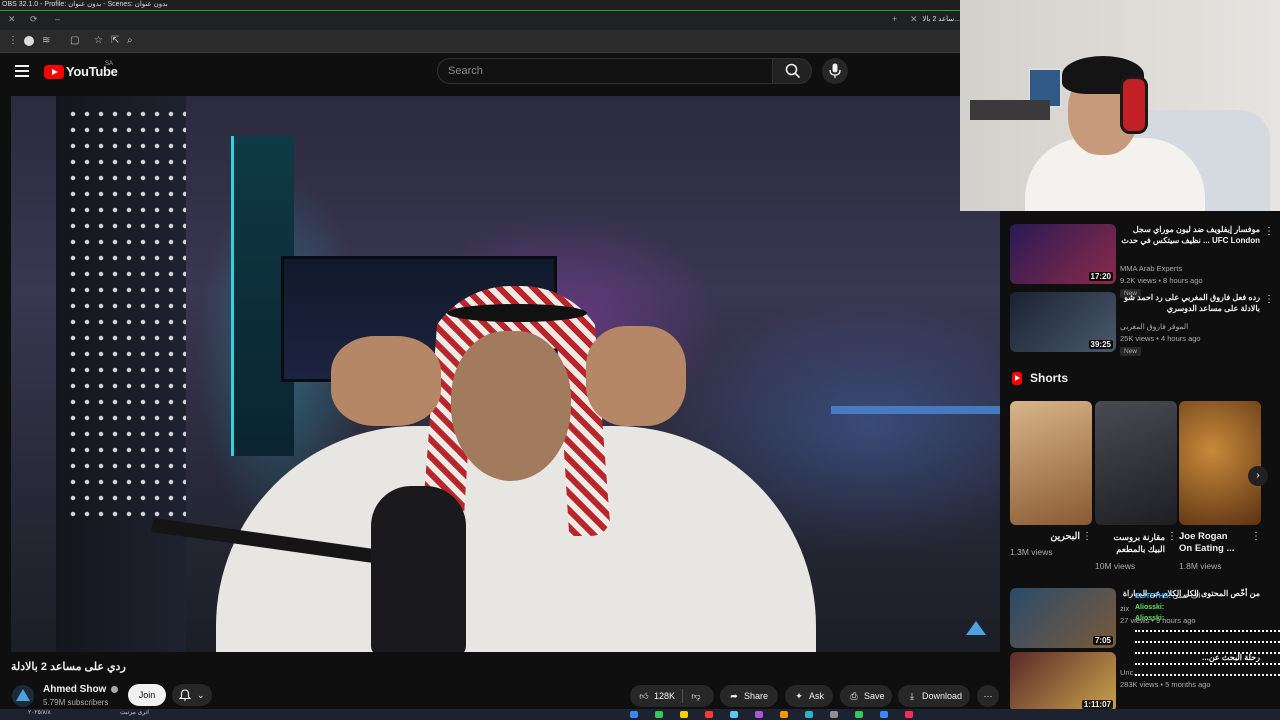 Image resolution: width=1280 pixels, height=720 pixels. What do you see at coordinates (1045, 537) in the screenshot?
I see `short-title: البحرين` at bounding box center [1045, 537].